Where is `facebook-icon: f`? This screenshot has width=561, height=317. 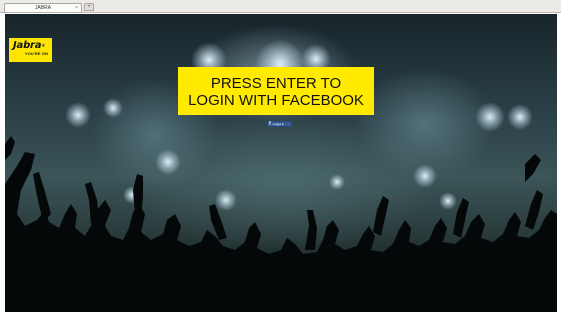 facebook-icon: f is located at coordinates (270, 124).